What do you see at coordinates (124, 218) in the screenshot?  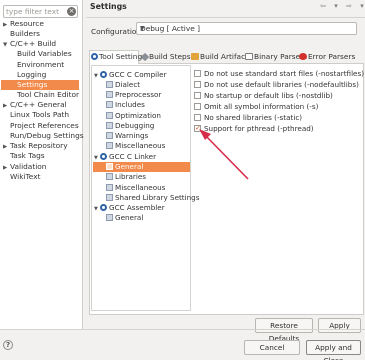 I see `tree-item-general-assembler: General` at bounding box center [124, 218].